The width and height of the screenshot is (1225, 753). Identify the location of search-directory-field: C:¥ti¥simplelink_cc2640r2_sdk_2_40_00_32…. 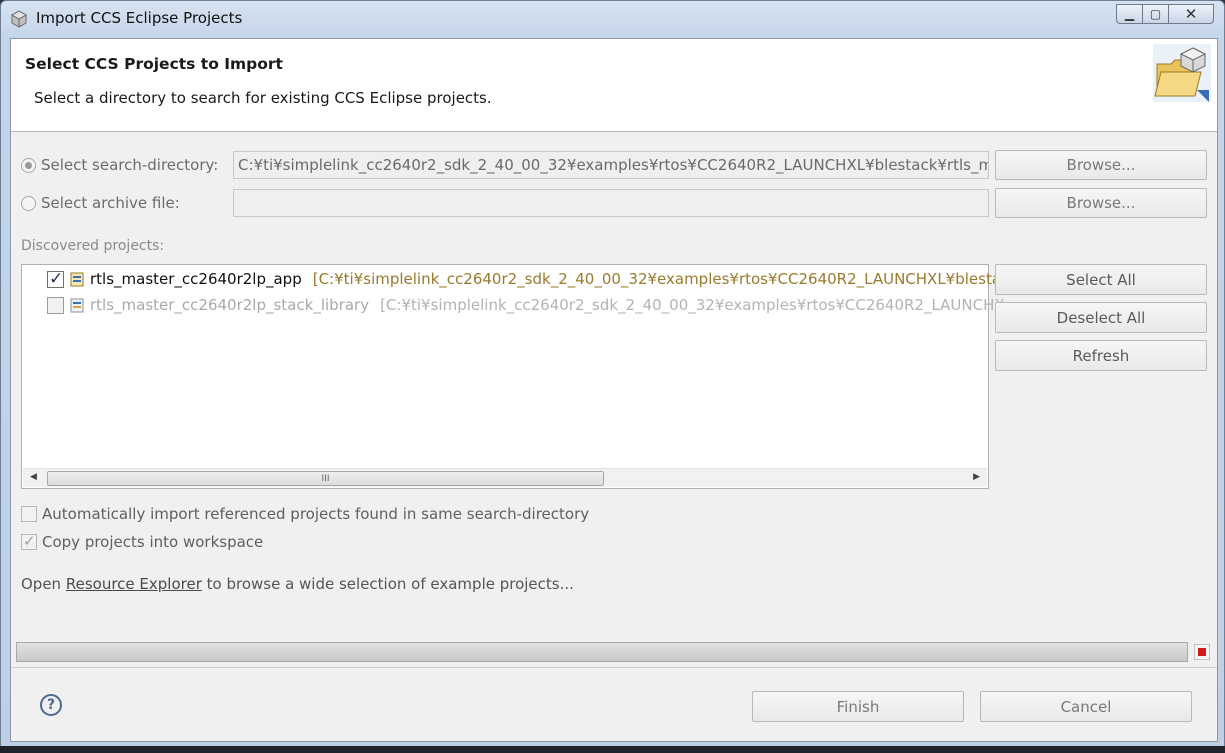
(611, 165).